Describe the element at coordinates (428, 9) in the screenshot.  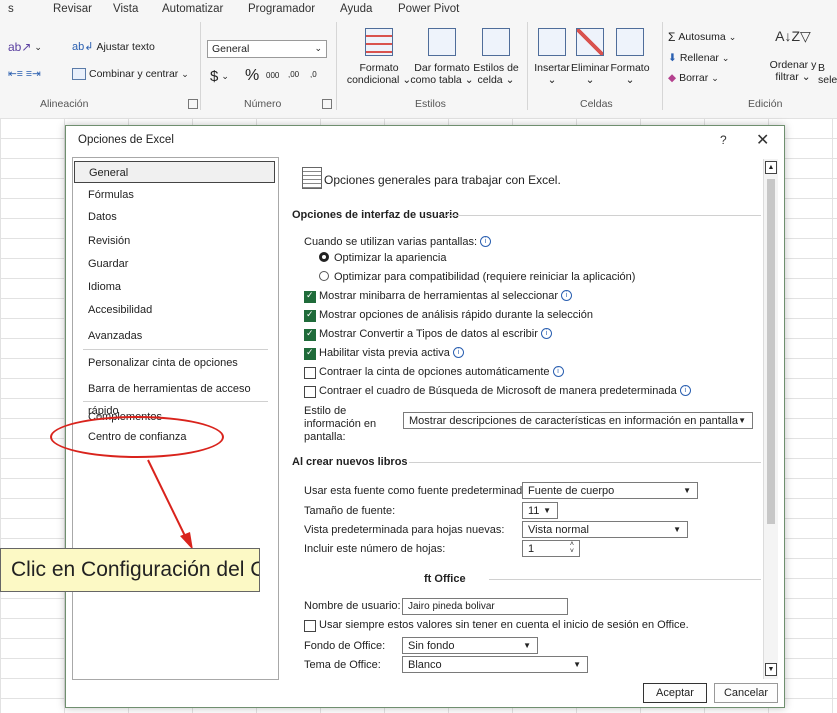
I see `tab-power-pivot: Power Pivot` at that location.